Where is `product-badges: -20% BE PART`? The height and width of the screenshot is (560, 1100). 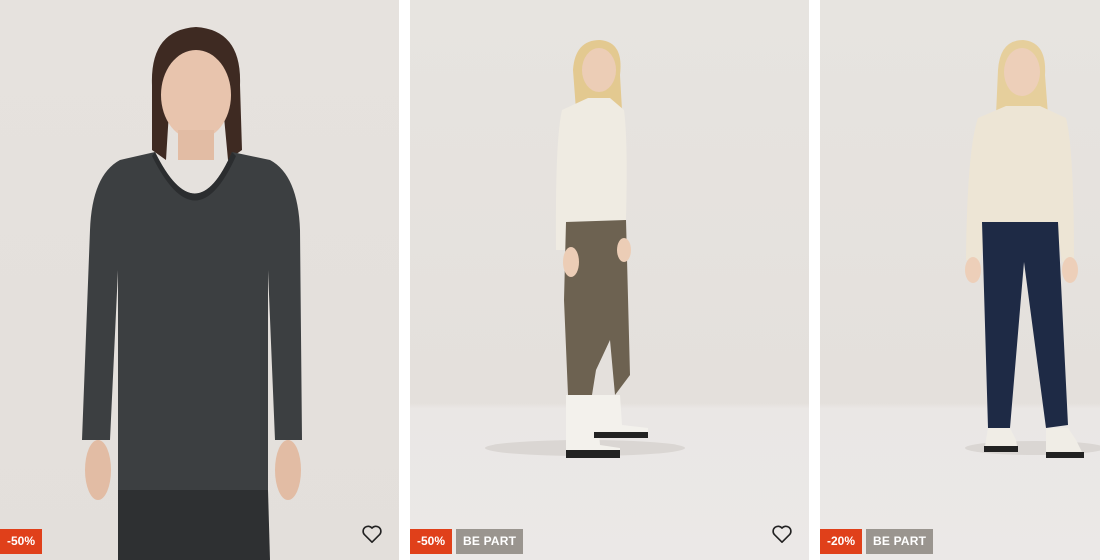
product-badges: -20% BE PART is located at coordinates (877, 541).